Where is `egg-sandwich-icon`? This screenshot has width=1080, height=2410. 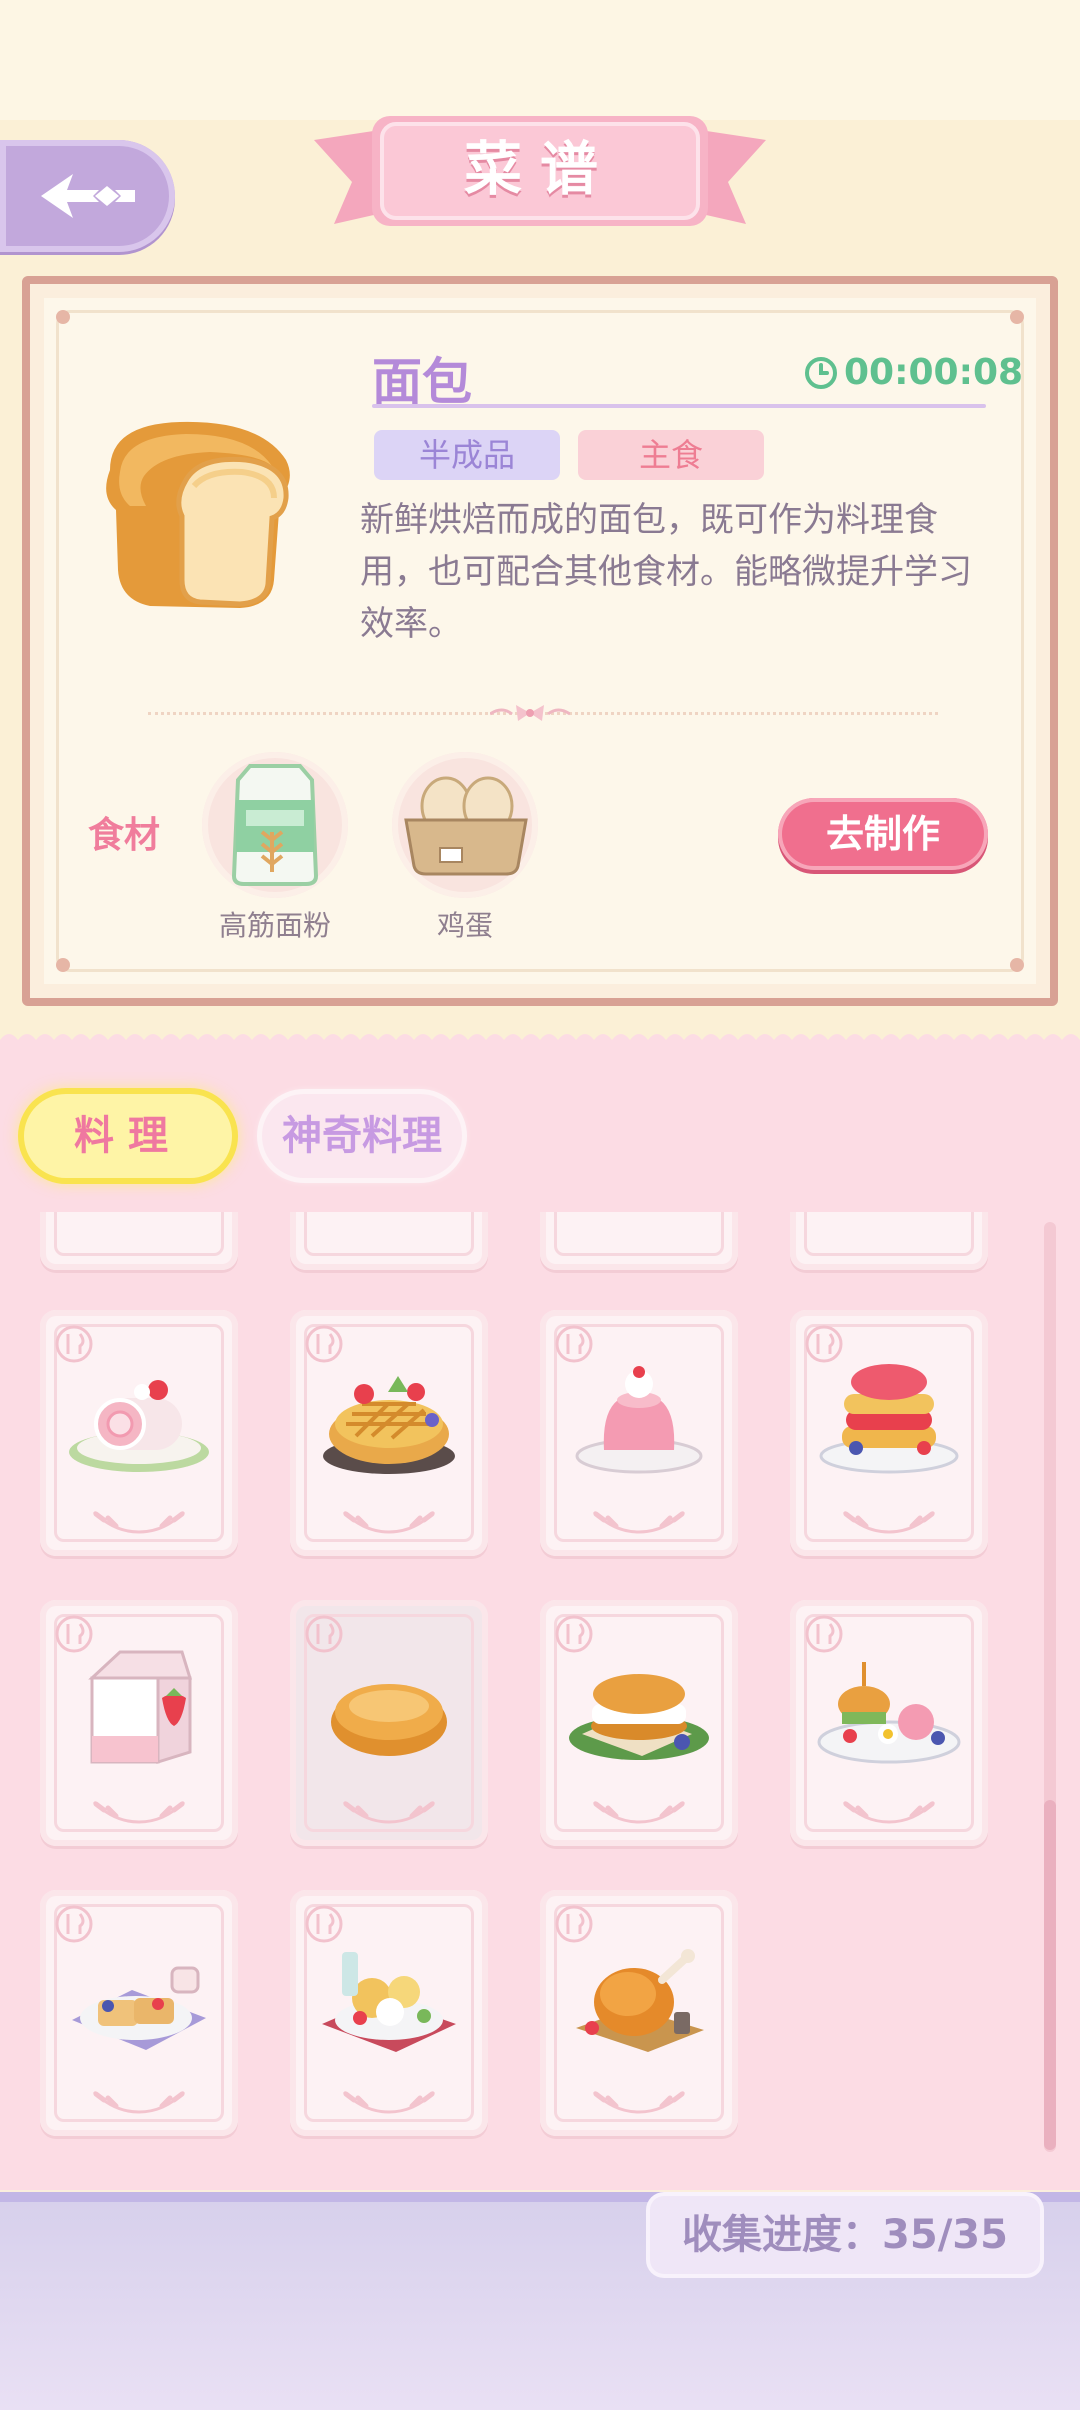
egg-sandwich-icon is located at coordinates (639, 1717).